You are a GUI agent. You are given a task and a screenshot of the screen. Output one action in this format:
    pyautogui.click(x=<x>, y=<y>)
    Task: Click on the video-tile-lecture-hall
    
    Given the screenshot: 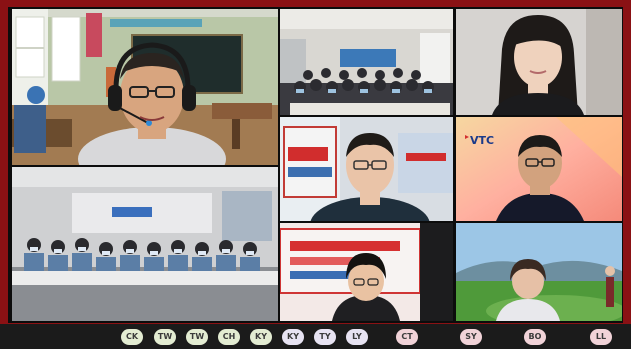 What is the action you would take?
    pyautogui.click(x=366, y=62)
    